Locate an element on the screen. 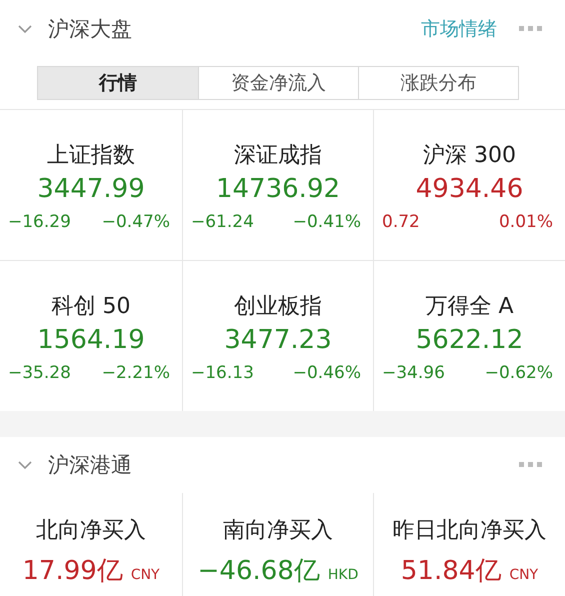  index-change: −16.29 is located at coordinates (39, 222).